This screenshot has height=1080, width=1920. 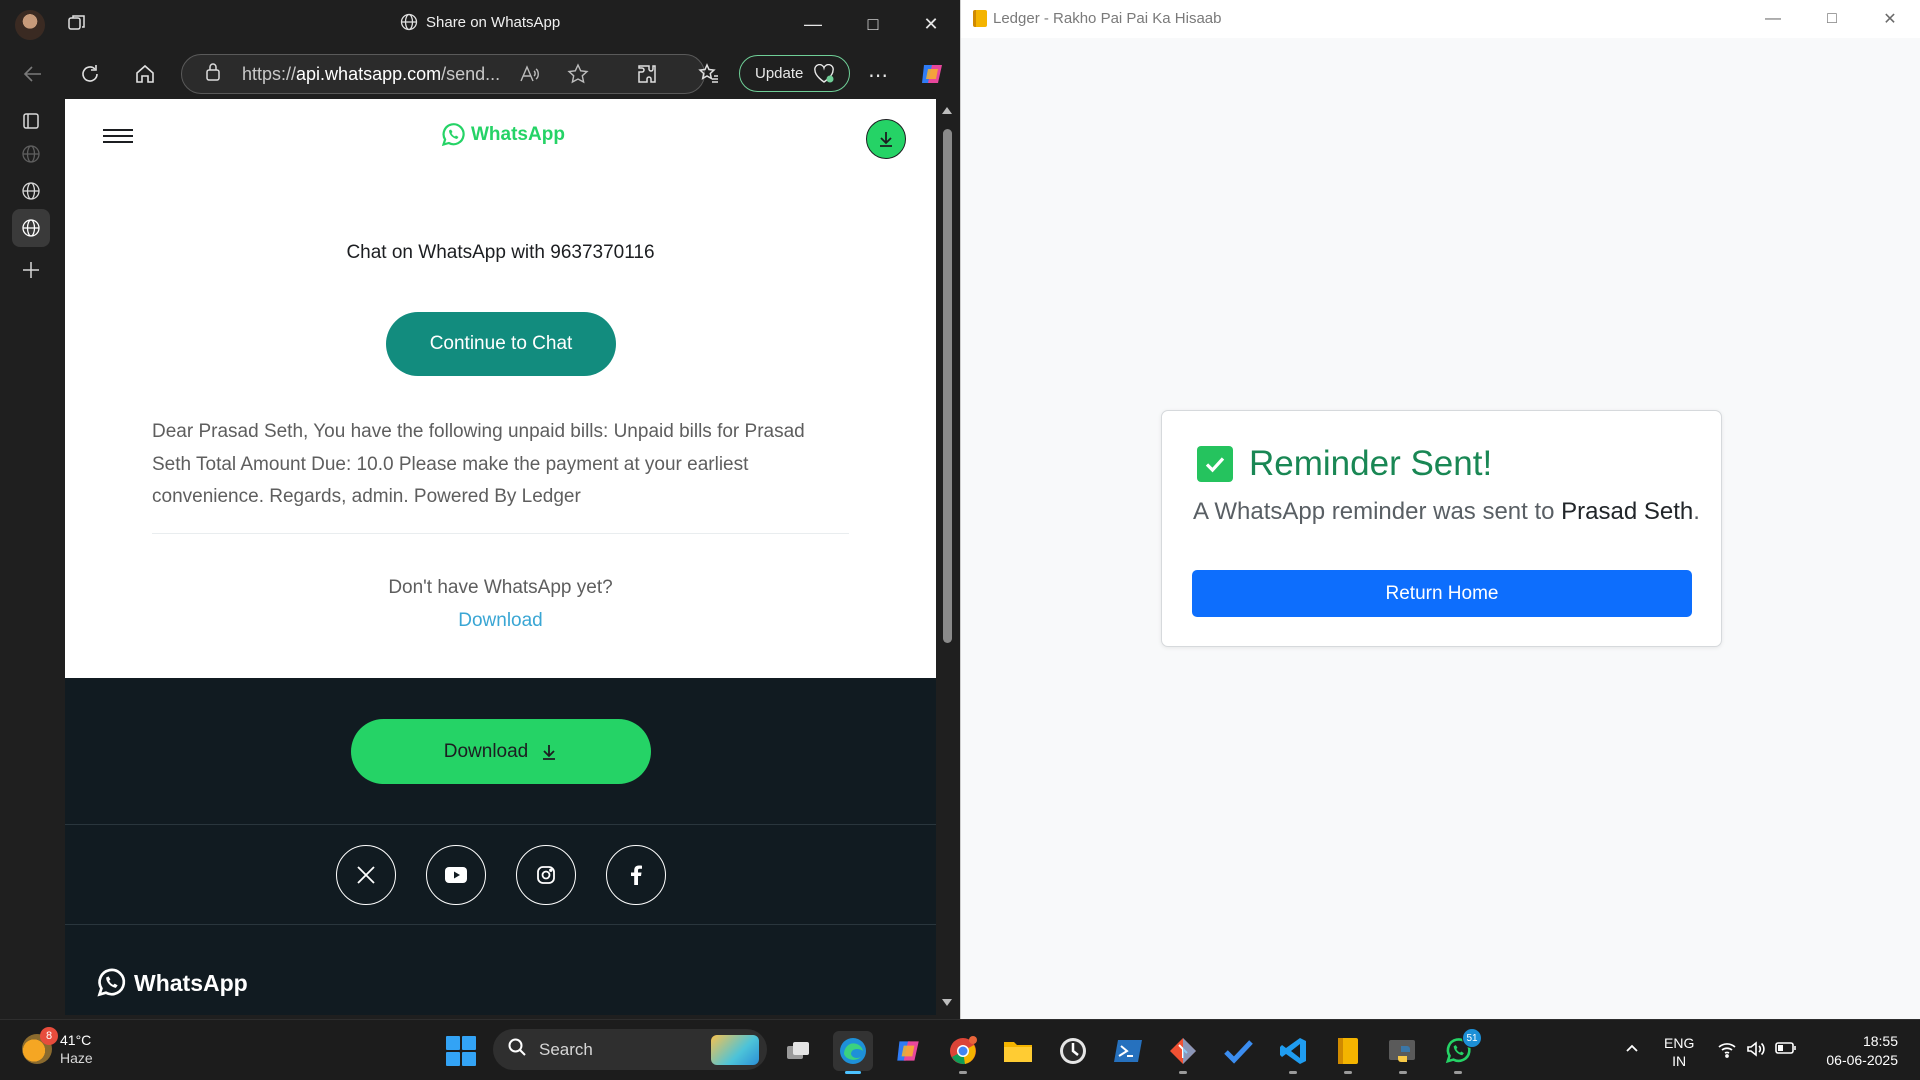 What do you see at coordinates (1786, 1050) in the screenshot?
I see `battery-icon` at bounding box center [1786, 1050].